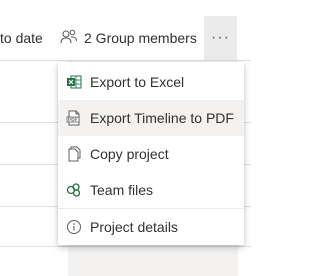 The image size is (320, 276). Describe the element at coordinates (129, 154) in the screenshot. I see `menu-item-label: Copy project` at that location.